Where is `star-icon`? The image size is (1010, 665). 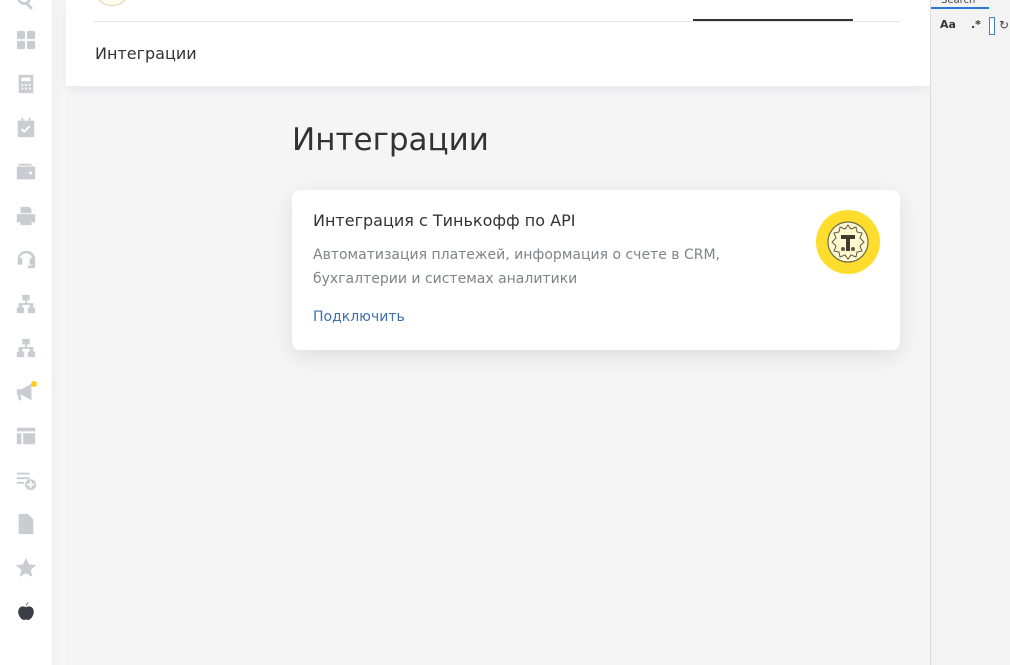 star-icon is located at coordinates (26, 568).